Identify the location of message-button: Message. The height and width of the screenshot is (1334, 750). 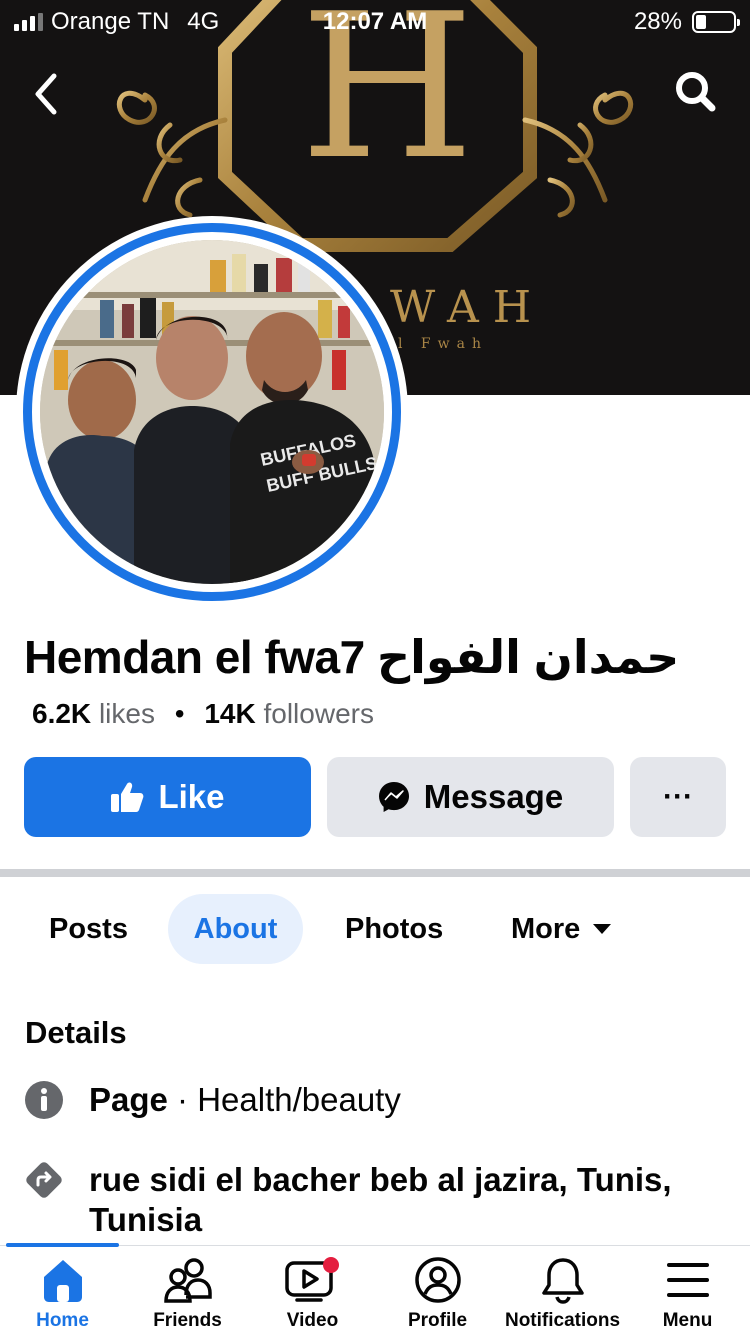
(470, 797).